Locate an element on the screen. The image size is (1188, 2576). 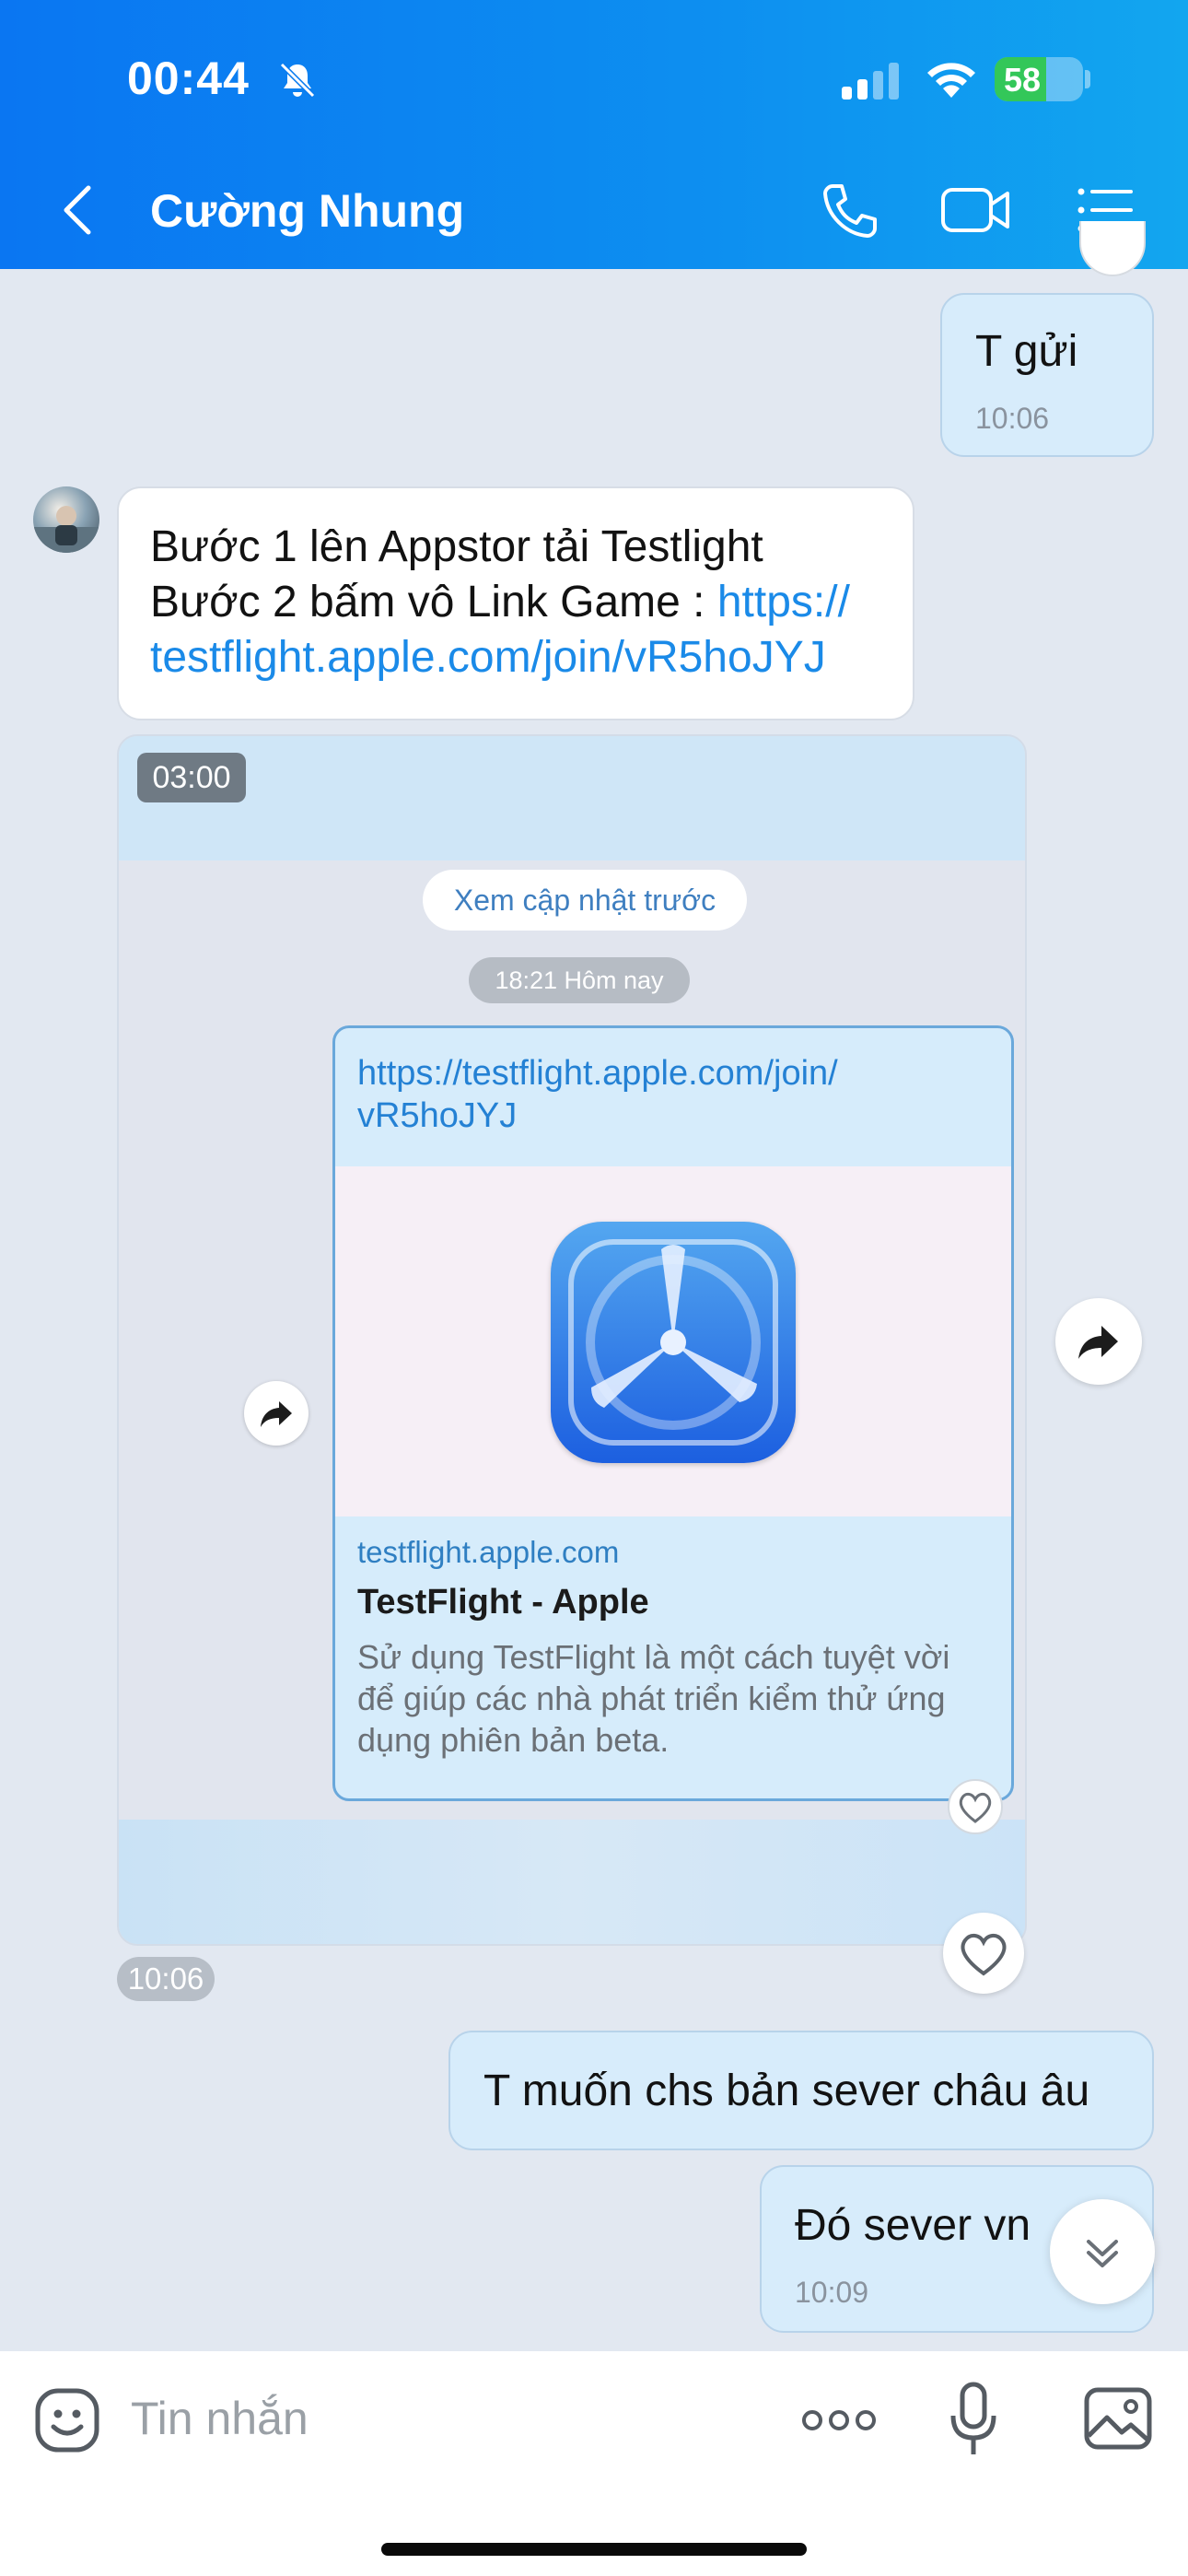
link-preview-title: TestFlight - Apple is located at coordinates (503, 1602).